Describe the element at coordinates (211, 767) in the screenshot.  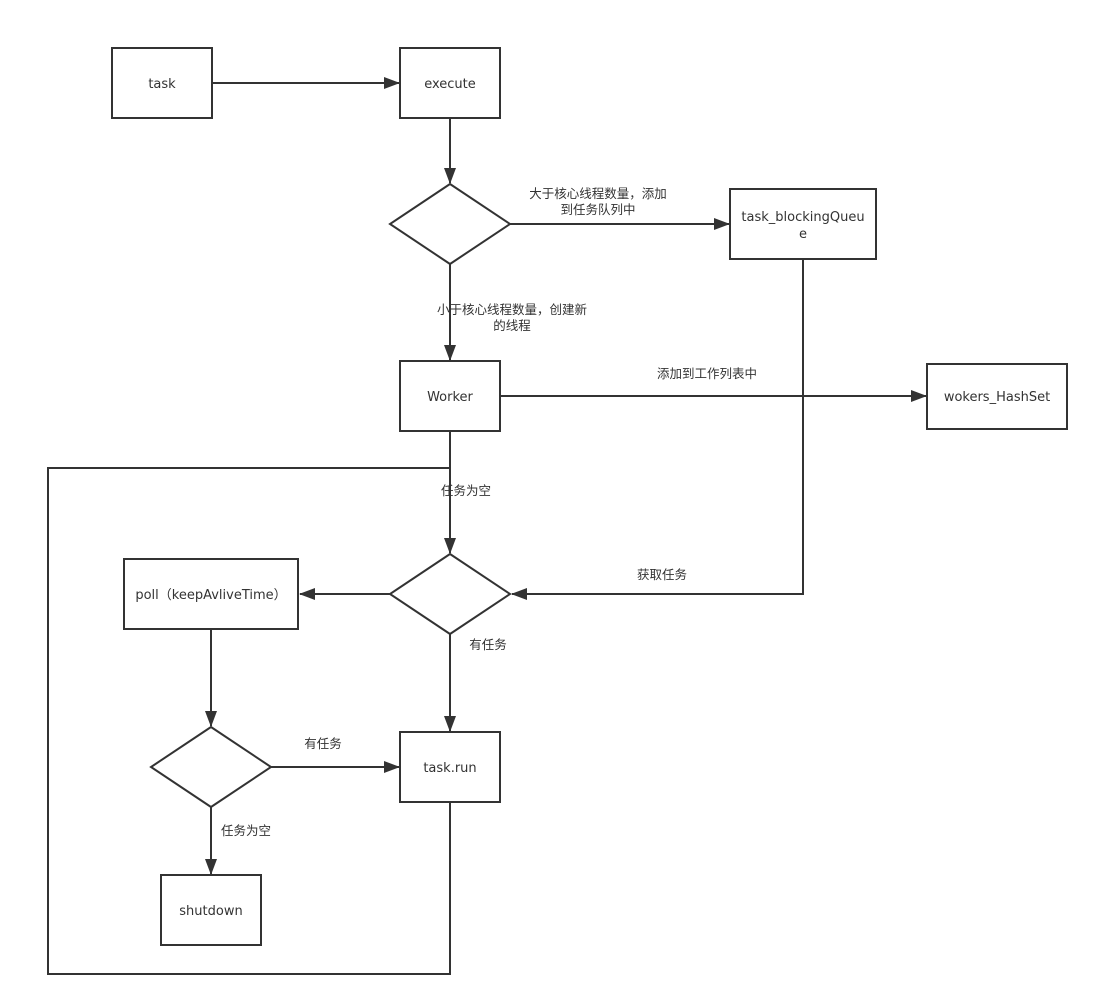
I see `decision-poll-result` at that location.